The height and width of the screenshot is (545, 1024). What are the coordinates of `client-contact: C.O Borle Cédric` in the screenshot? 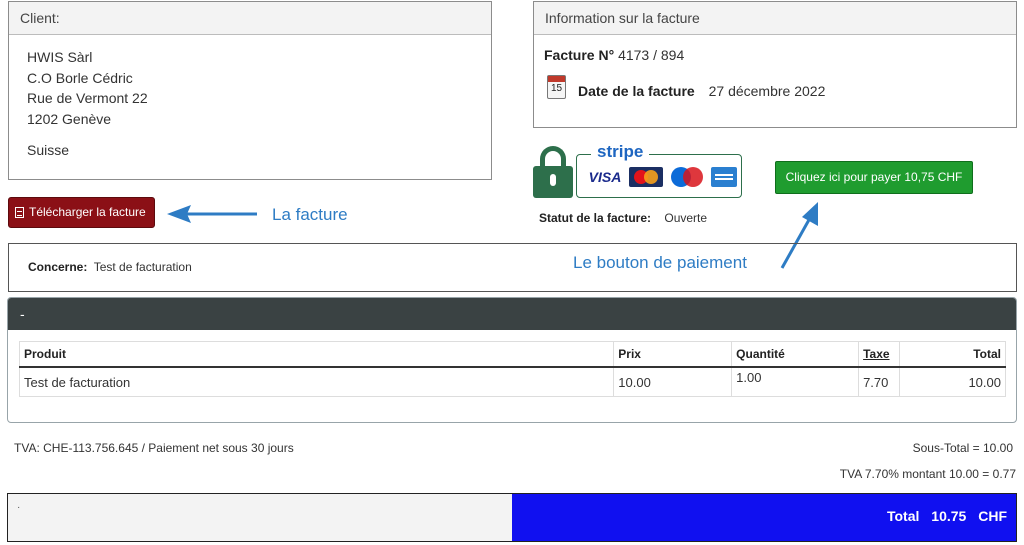 It's located at (80, 77).